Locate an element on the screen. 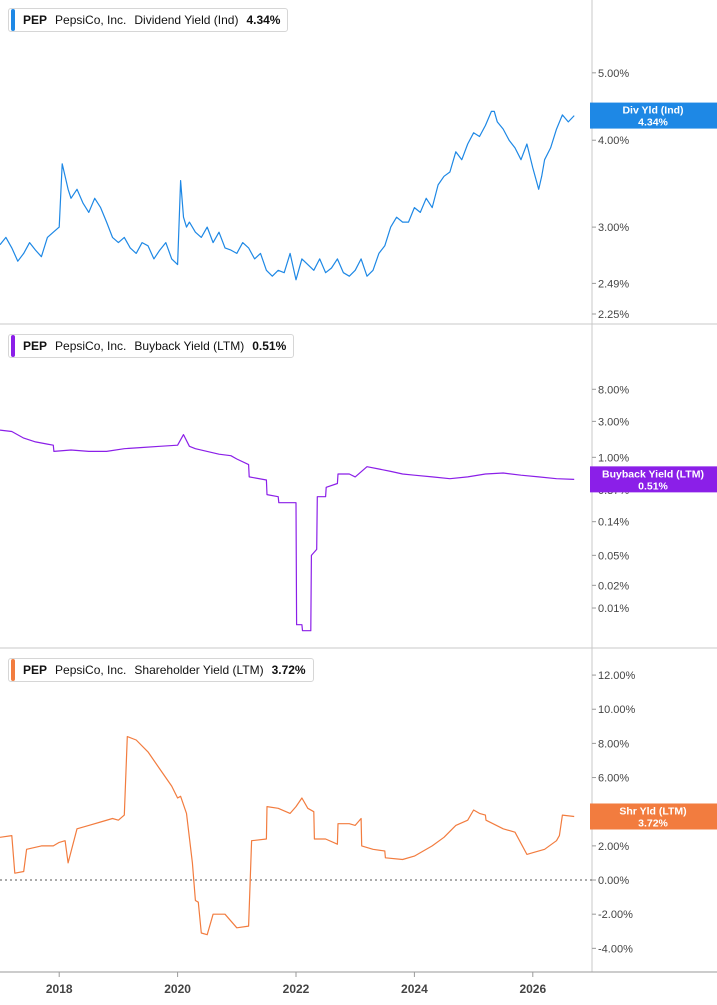 The width and height of the screenshot is (717, 1005). y-tick-label: 0.02% is located at coordinates (613, 586).